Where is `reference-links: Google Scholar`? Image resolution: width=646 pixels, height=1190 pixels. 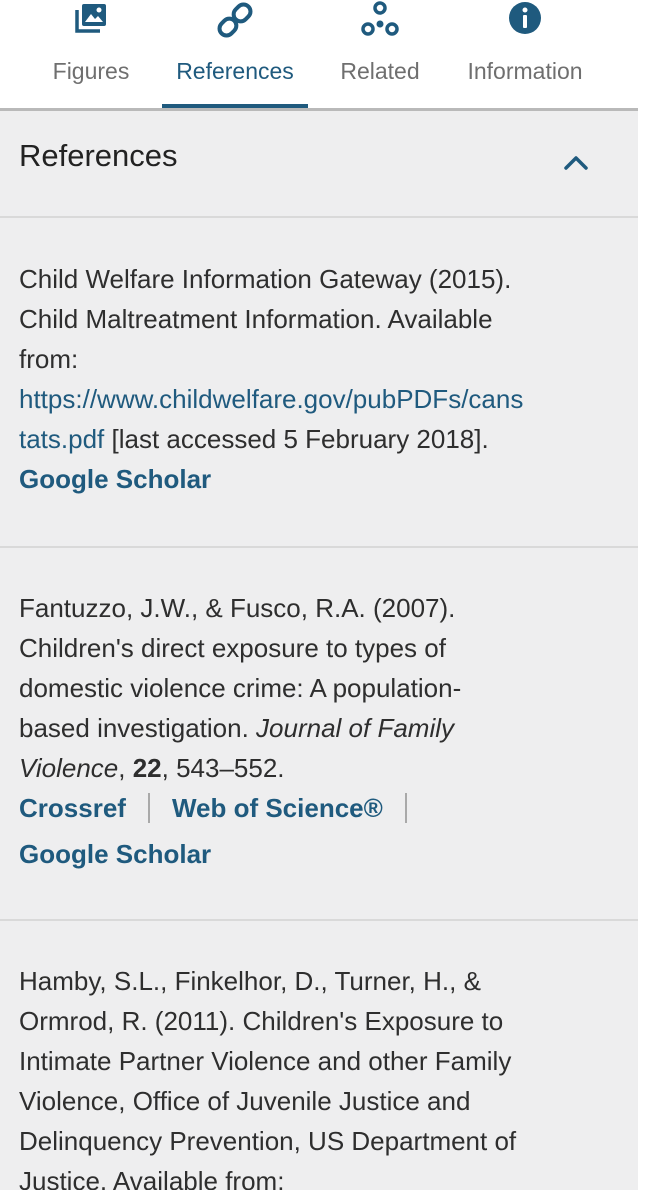 reference-links: Google Scholar is located at coordinates (314, 479).